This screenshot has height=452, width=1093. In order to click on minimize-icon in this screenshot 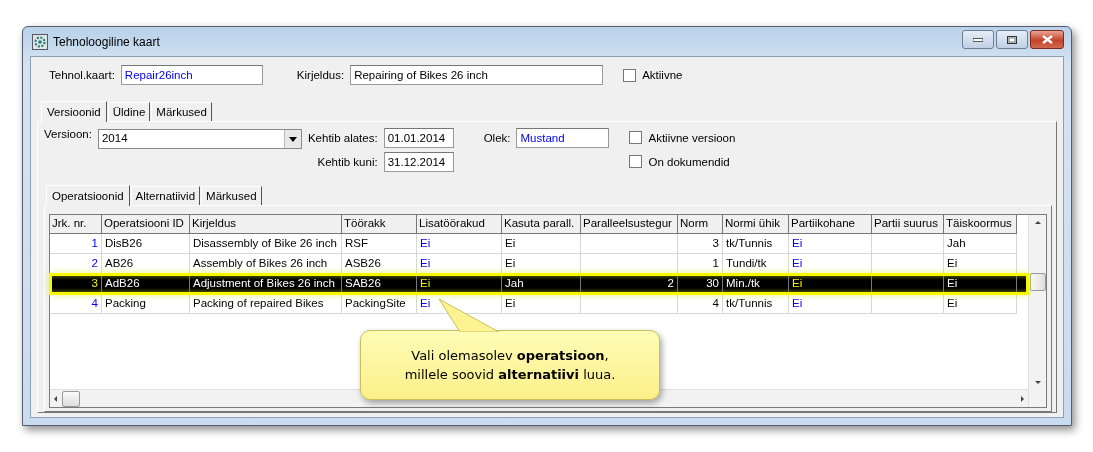, I will do `click(978, 39)`.